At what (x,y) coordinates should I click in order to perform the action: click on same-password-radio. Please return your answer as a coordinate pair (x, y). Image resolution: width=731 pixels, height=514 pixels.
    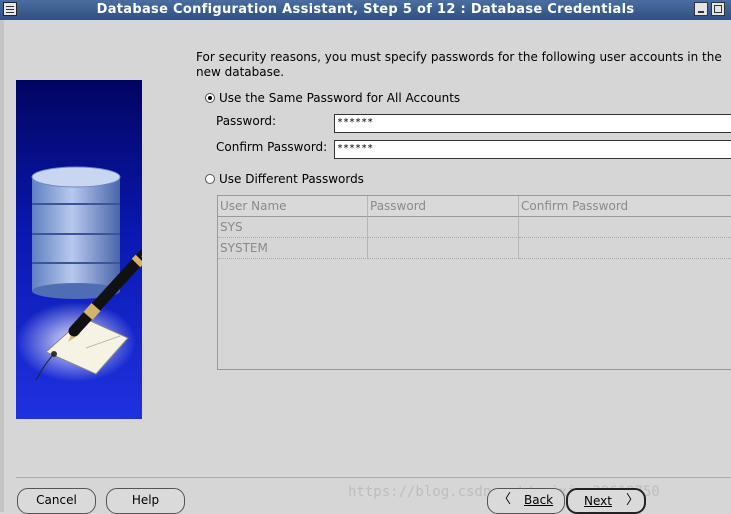
    Looking at the image, I should click on (210, 98).